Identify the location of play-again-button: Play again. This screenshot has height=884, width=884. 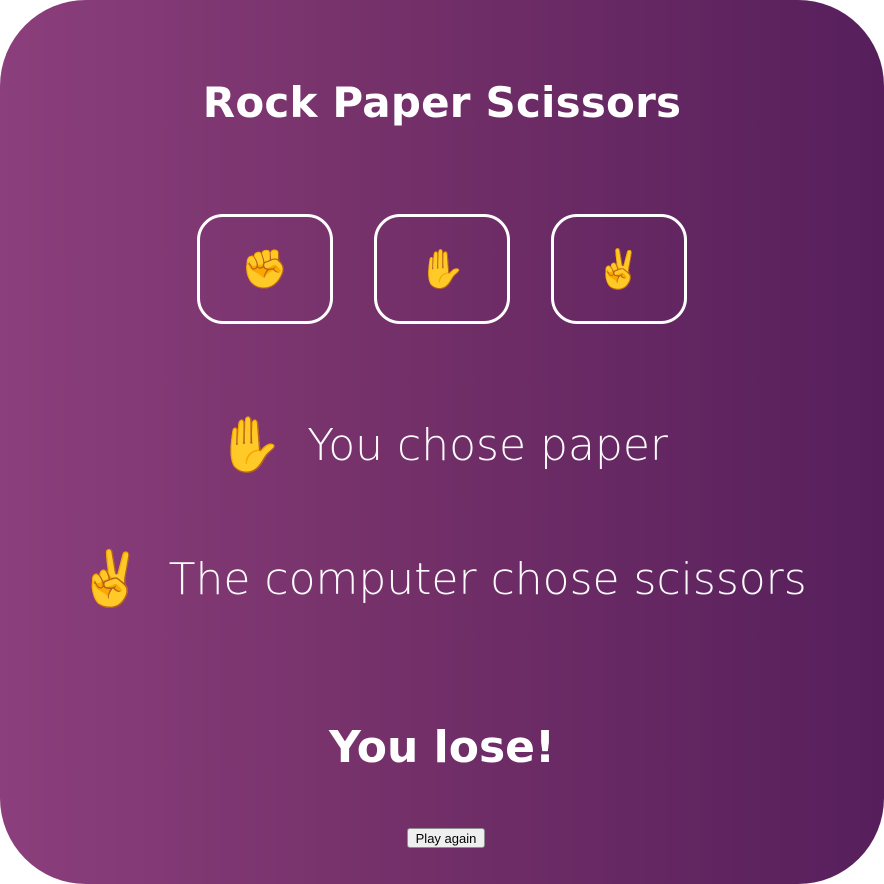
(446, 838).